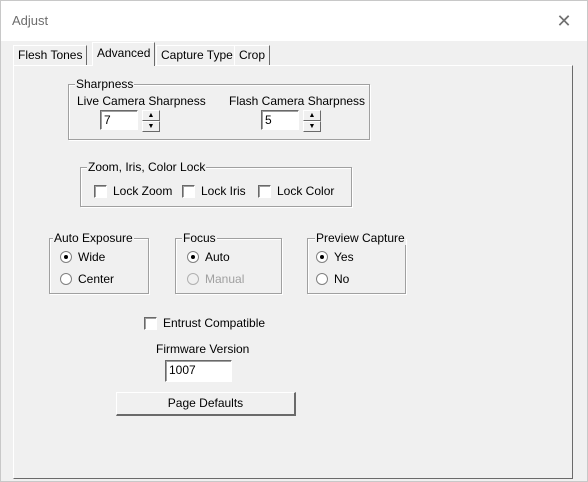 This screenshot has width=588, height=482. I want to click on tab-advanced: Advanced, so click(124, 54).